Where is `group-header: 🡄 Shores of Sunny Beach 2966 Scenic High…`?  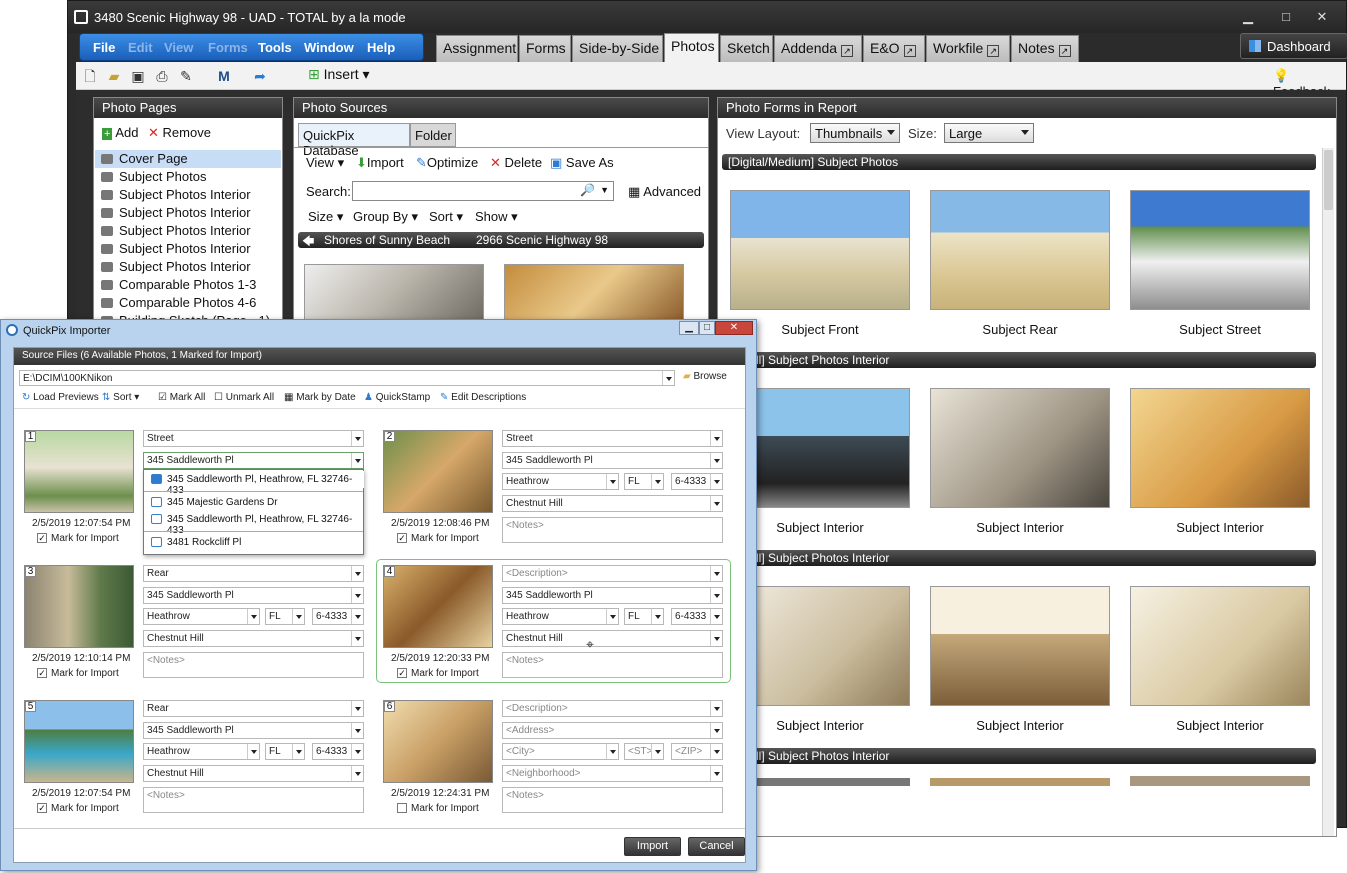
group-header: 🡄 Shores of Sunny Beach 2966 Scenic High… is located at coordinates (501, 240).